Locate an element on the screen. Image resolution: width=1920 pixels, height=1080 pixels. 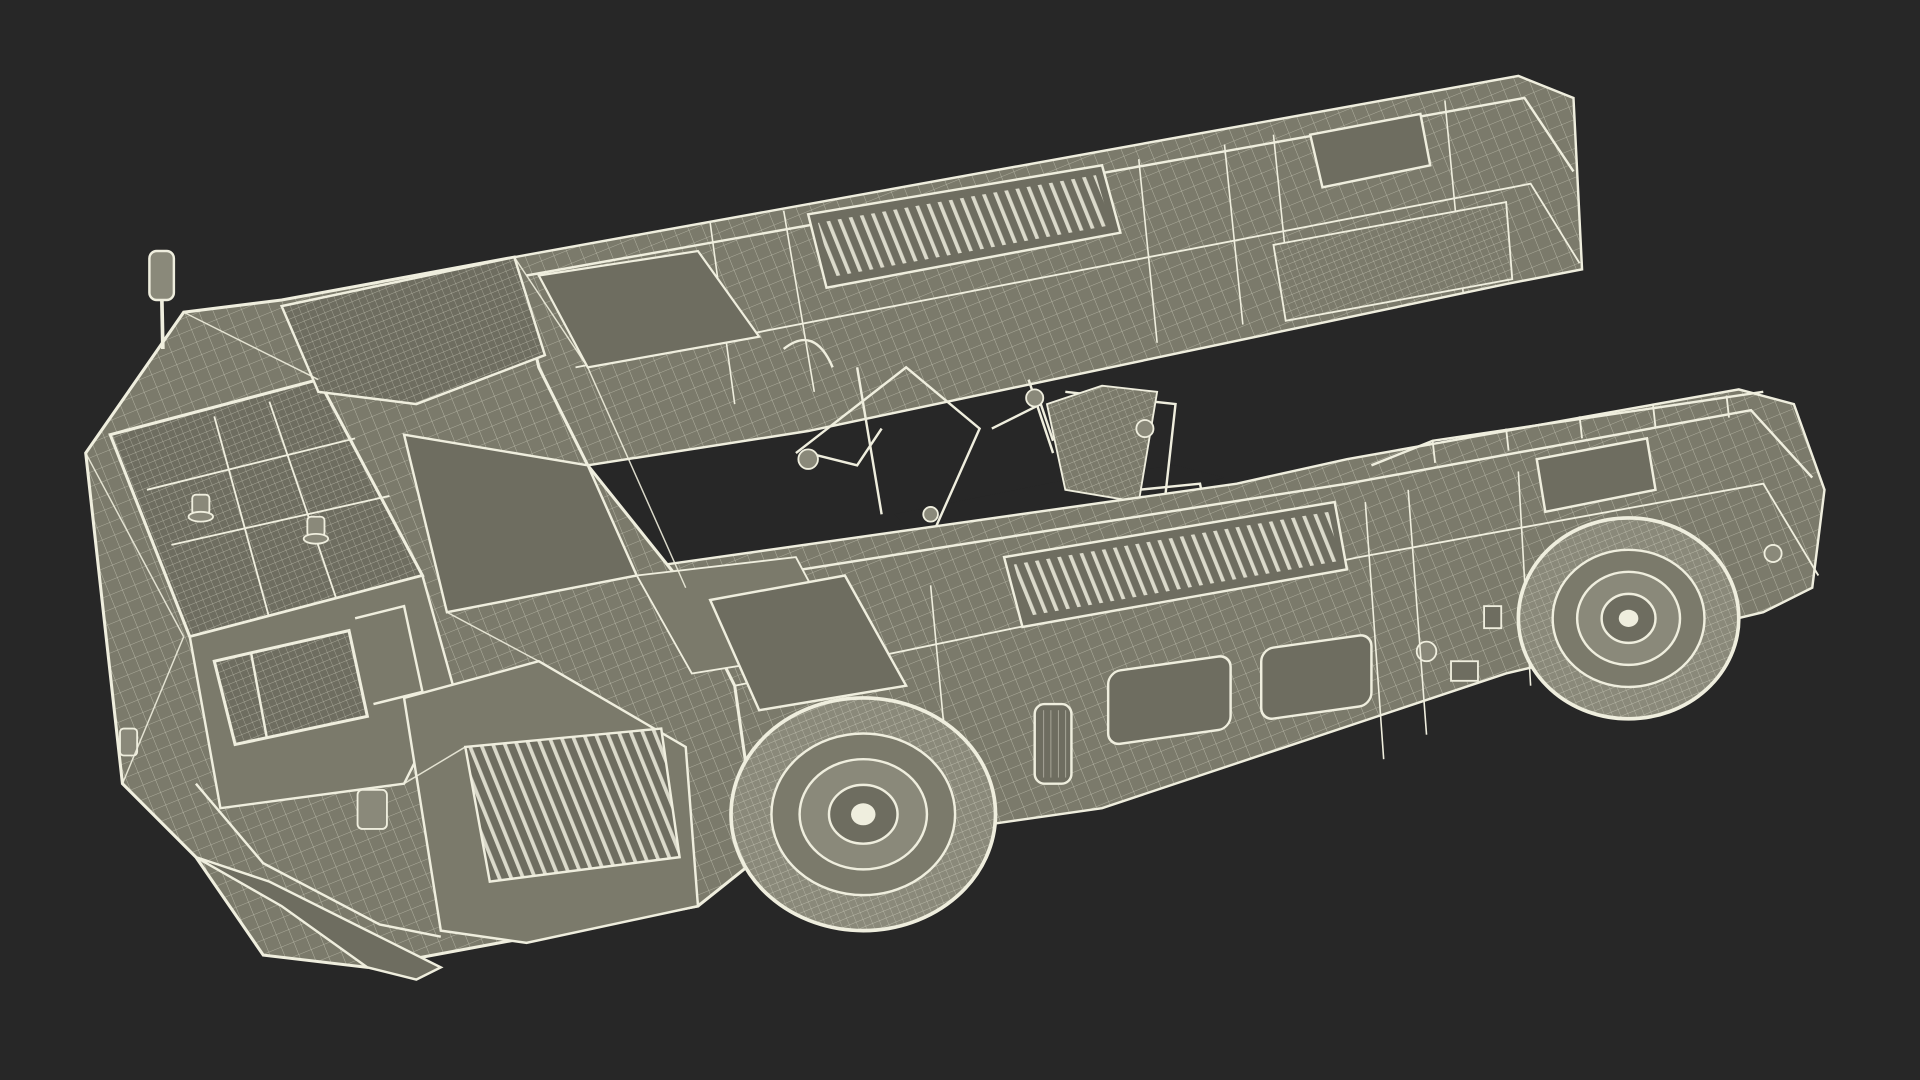
side-mirror is located at coordinates (129, 742).